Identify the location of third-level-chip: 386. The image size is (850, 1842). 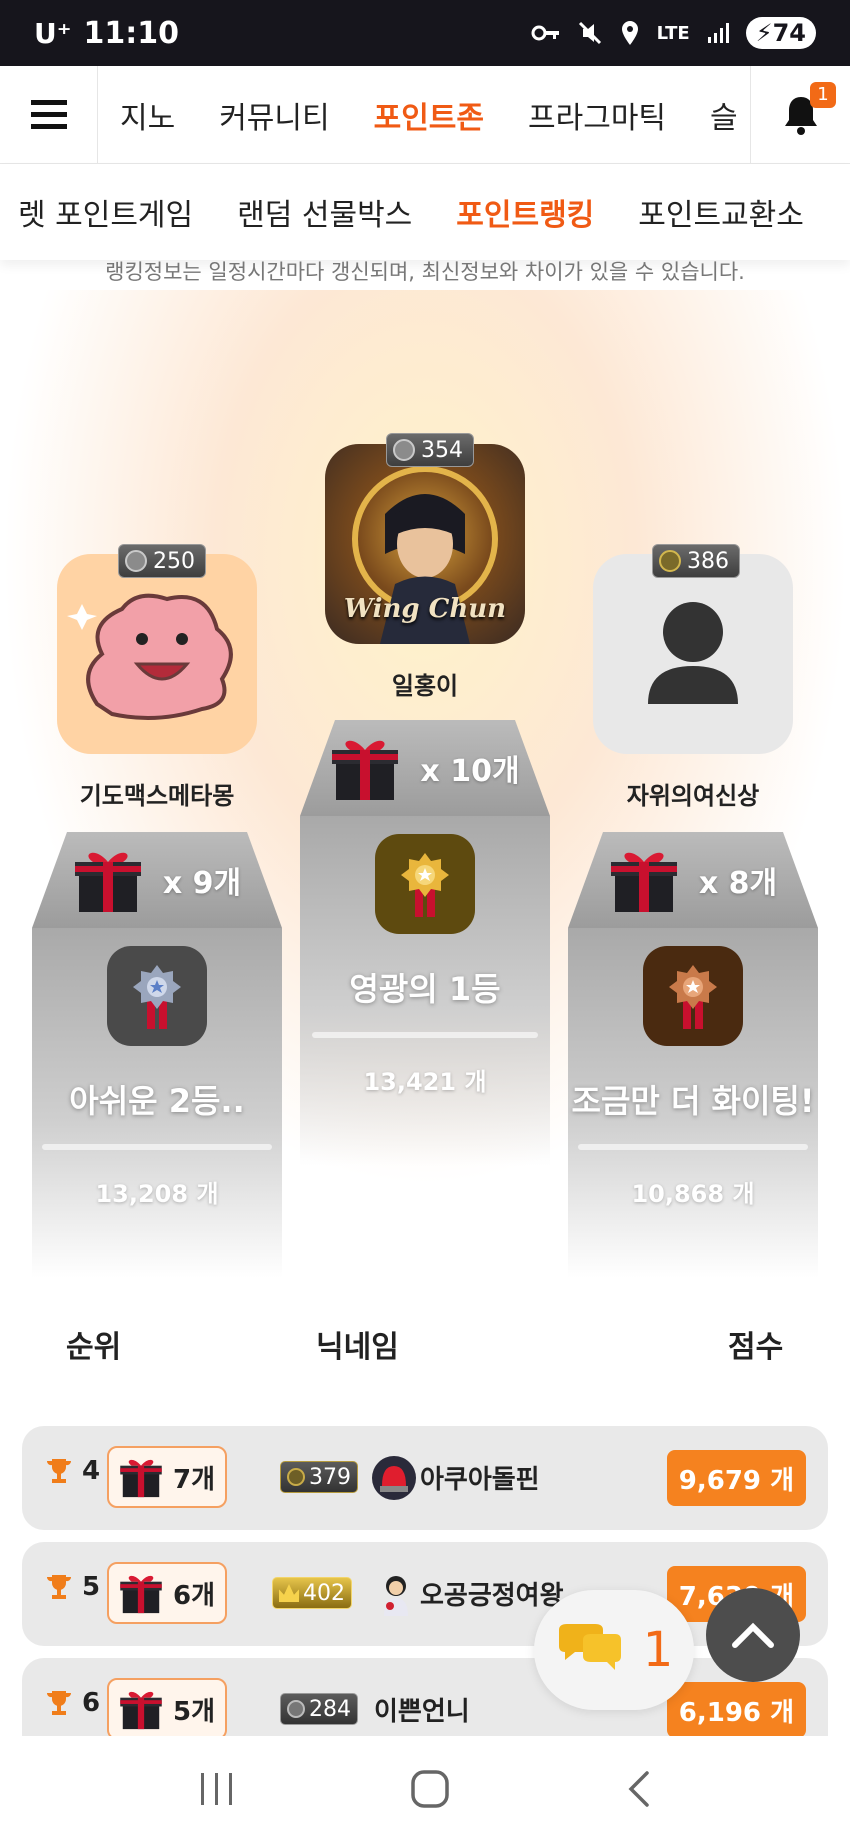
(696, 561).